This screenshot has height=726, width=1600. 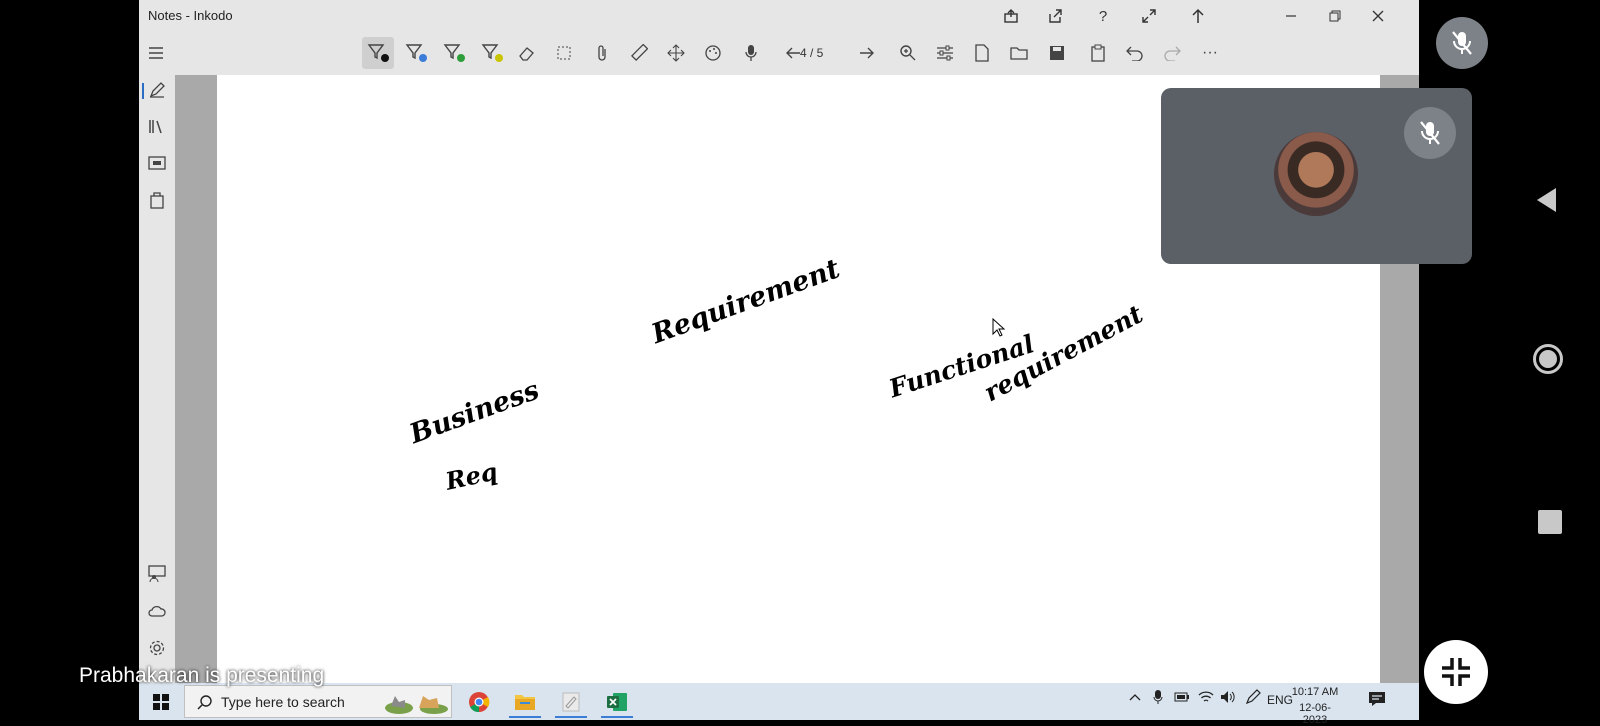 I want to click on share-icon, so click(x=1055, y=16).